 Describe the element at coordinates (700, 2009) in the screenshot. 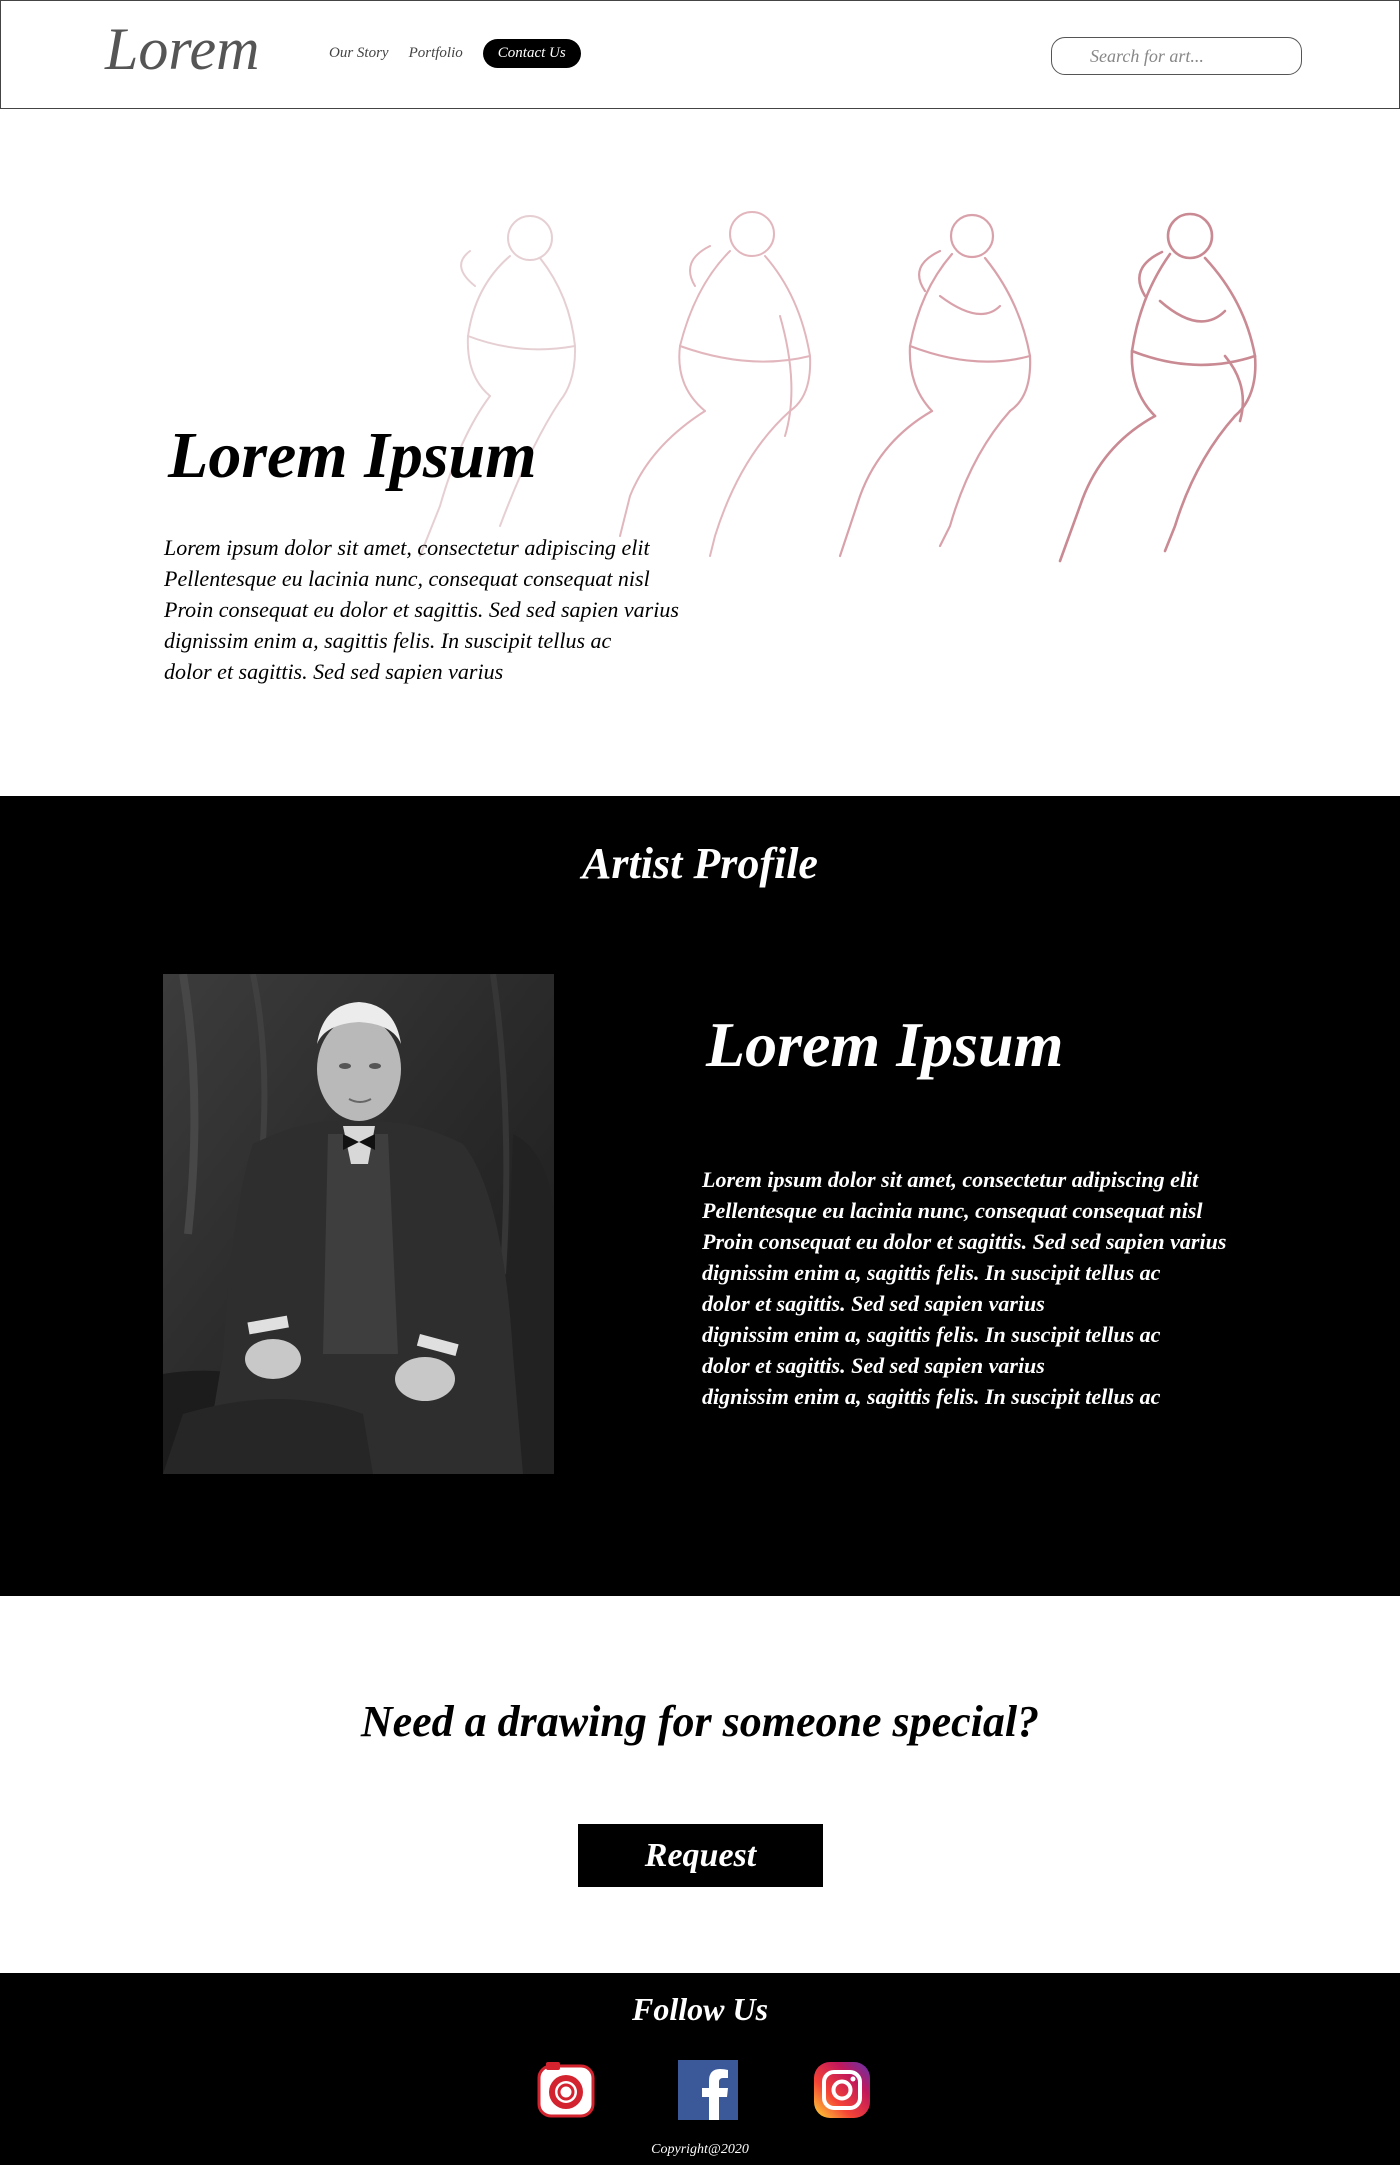

I see `follow-us-heading: Follow Us` at that location.